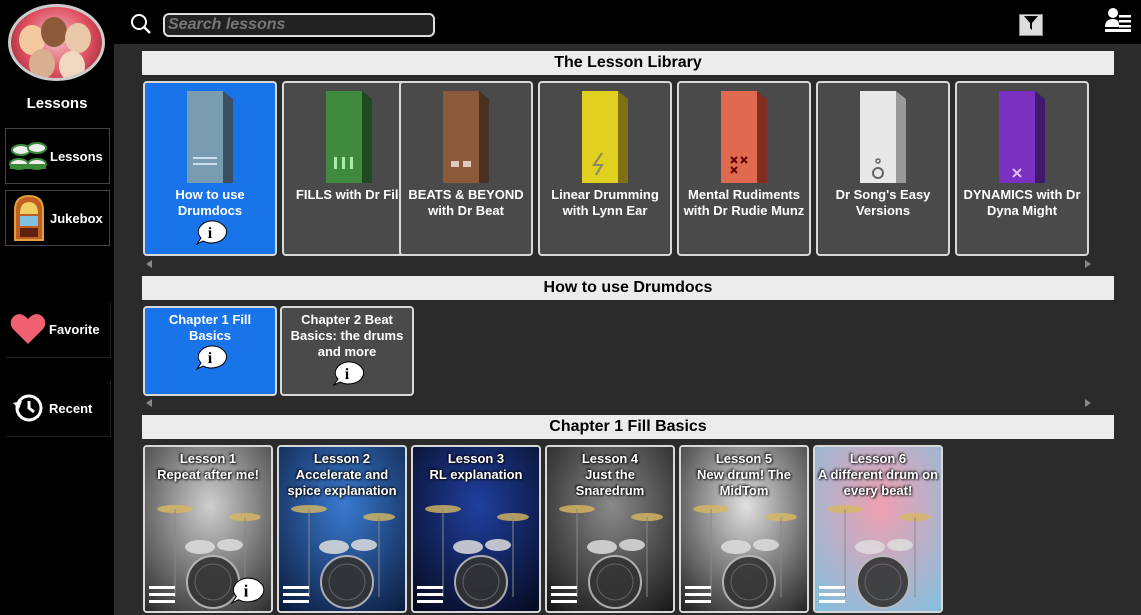 The image size is (1141, 615). Describe the element at coordinates (299, 25) in the screenshot. I see `search-input` at that location.